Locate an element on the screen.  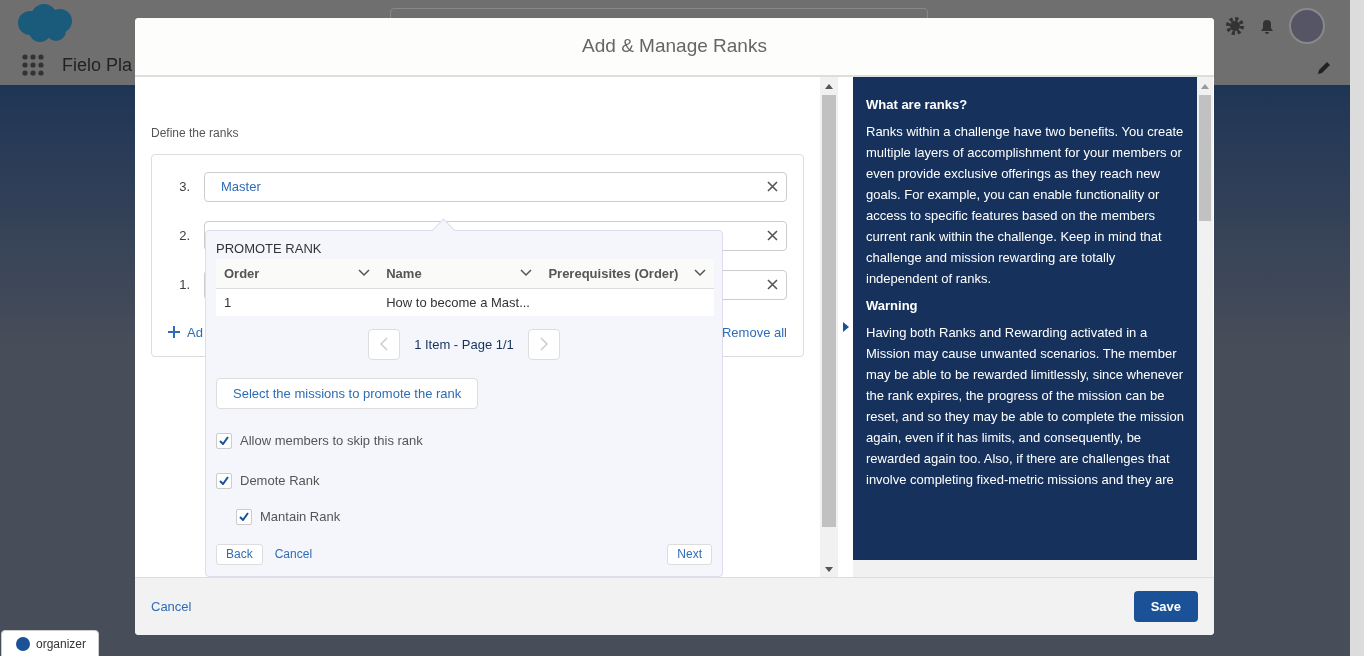
section-label: Define the ranks is located at coordinates (195, 132).